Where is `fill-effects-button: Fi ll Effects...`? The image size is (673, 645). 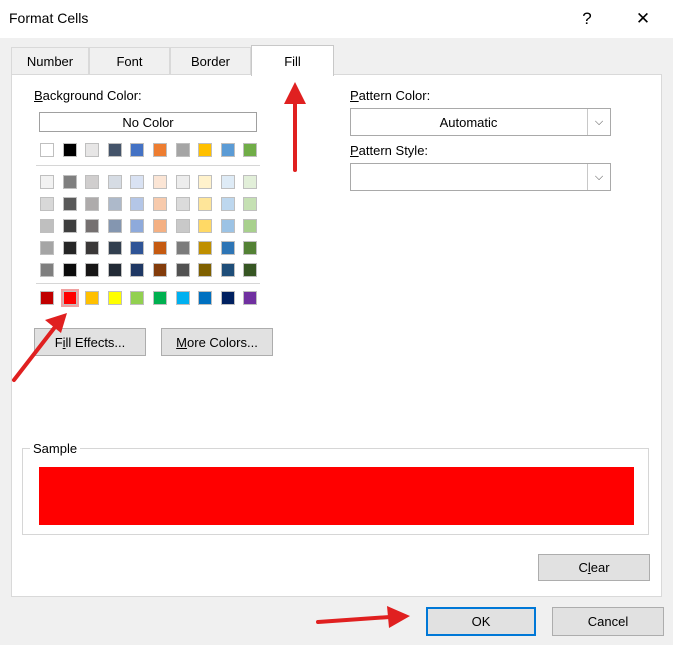
fill-effects-button: Fi ll Effects... is located at coordinates (90, 342).